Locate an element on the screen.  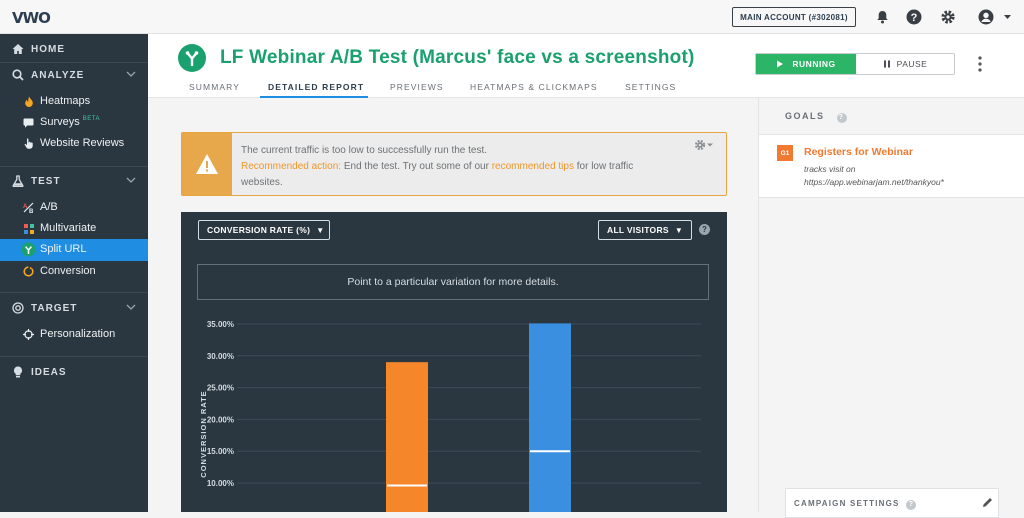
gear-icon is located at coordinates (948, 17).